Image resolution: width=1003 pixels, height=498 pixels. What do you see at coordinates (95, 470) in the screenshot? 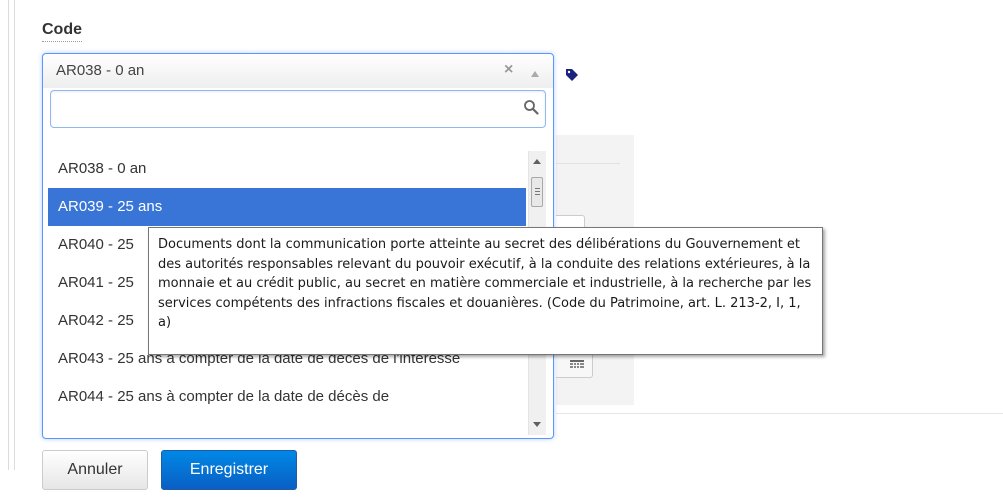
I see `cancel-button: Annuler` at bounding box center [95, 470].